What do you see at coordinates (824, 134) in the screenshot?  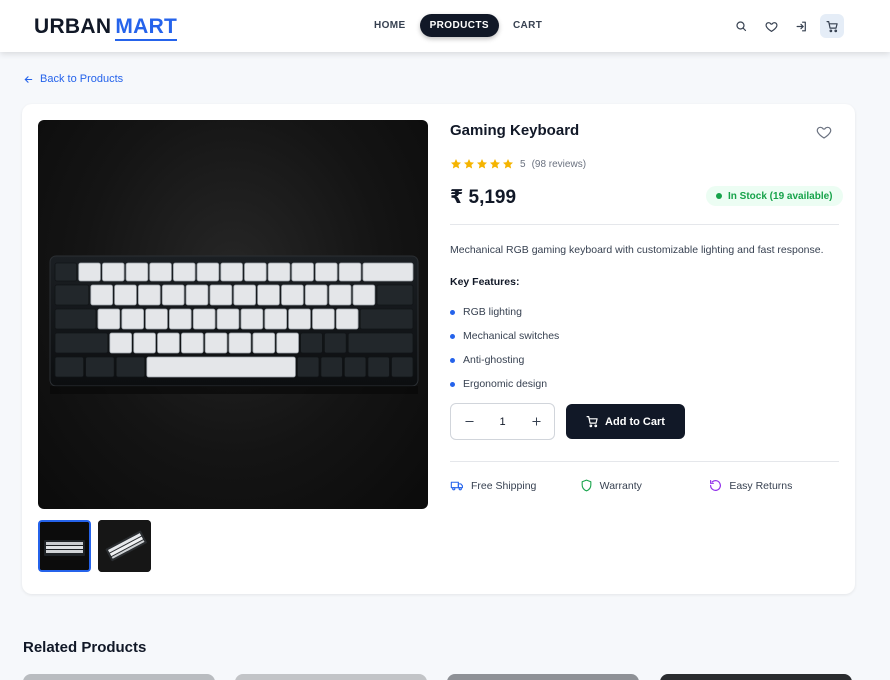 I see `wishlist-heart-icon` at bounding box center [824, 134].